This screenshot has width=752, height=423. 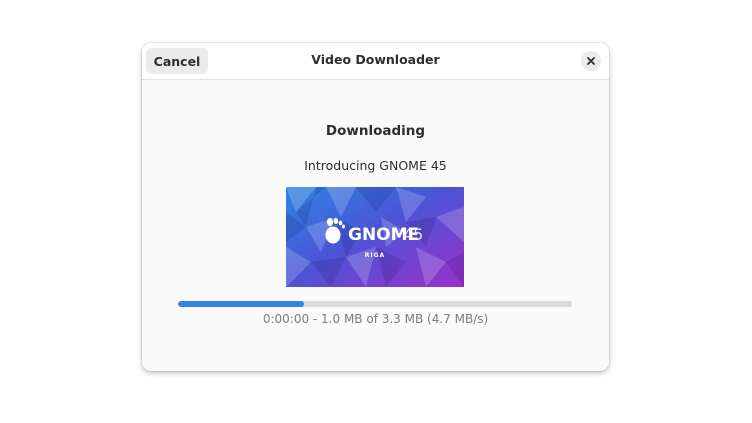 I want to click on event-location: RIGA, so click(x=375, y=255).